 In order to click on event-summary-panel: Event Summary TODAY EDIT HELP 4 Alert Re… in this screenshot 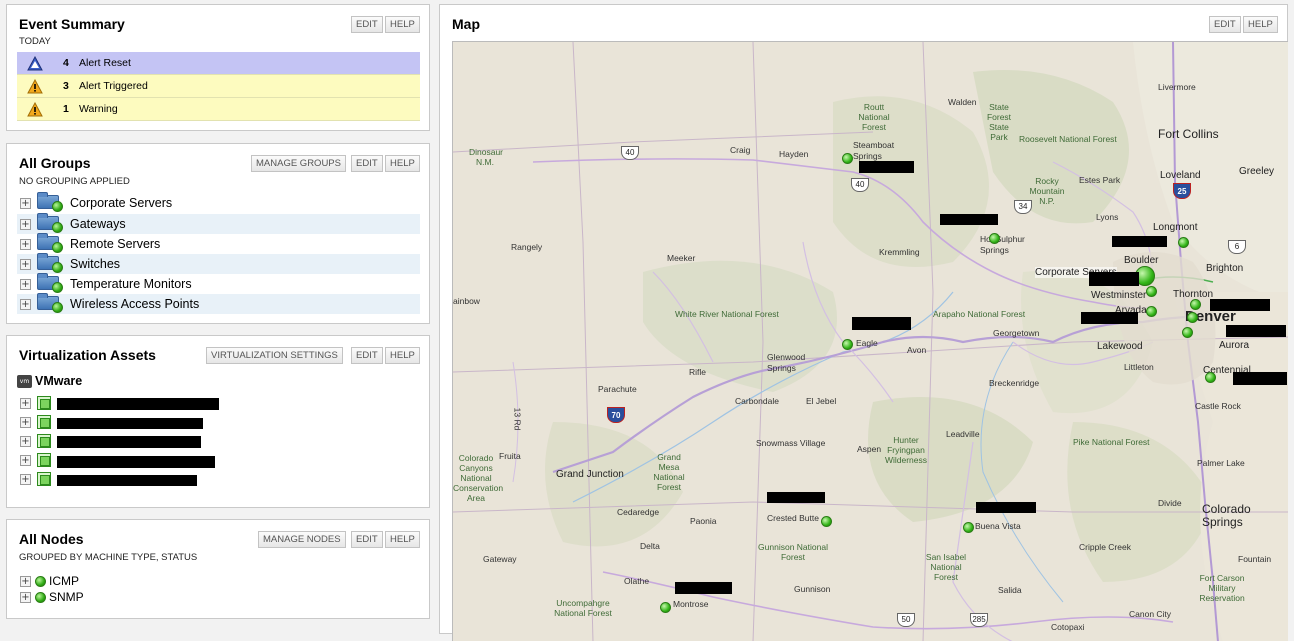, I will do `click(218, 67)`.